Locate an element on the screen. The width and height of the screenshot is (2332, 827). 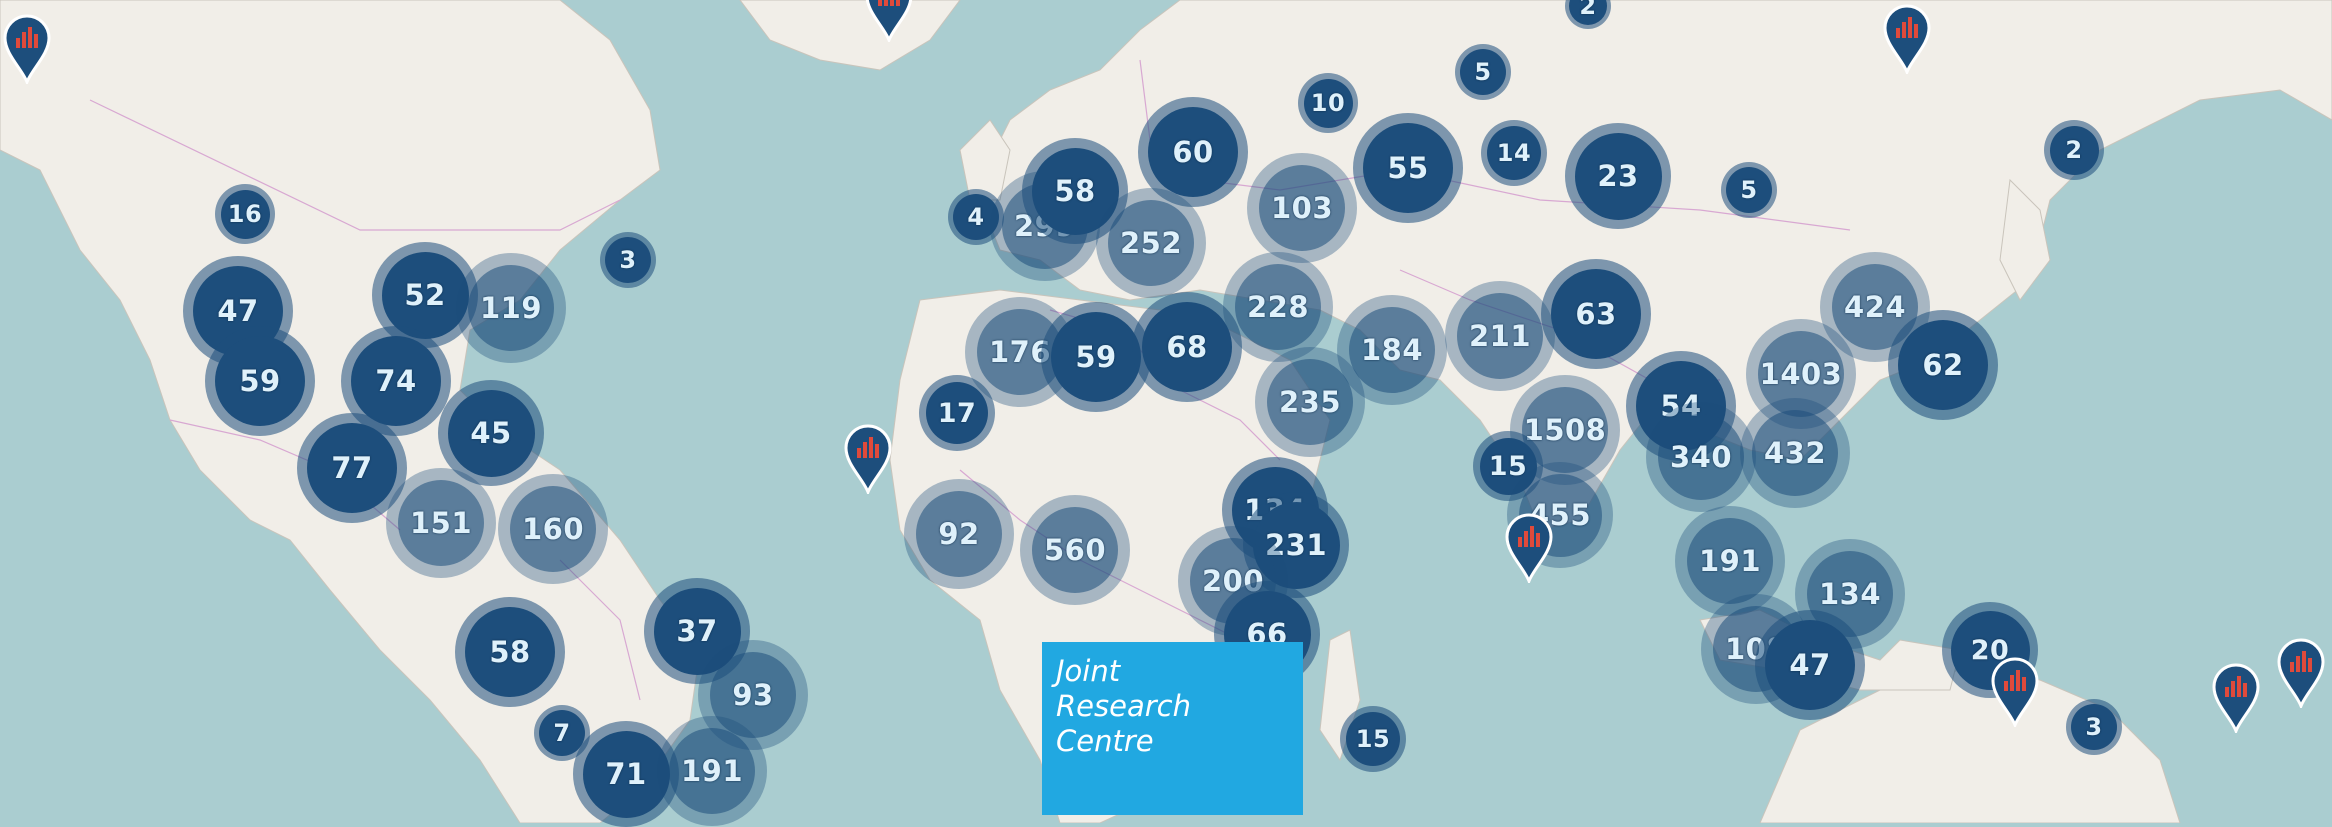
cluster-count: 560 is located at coordinates (1075, 550).